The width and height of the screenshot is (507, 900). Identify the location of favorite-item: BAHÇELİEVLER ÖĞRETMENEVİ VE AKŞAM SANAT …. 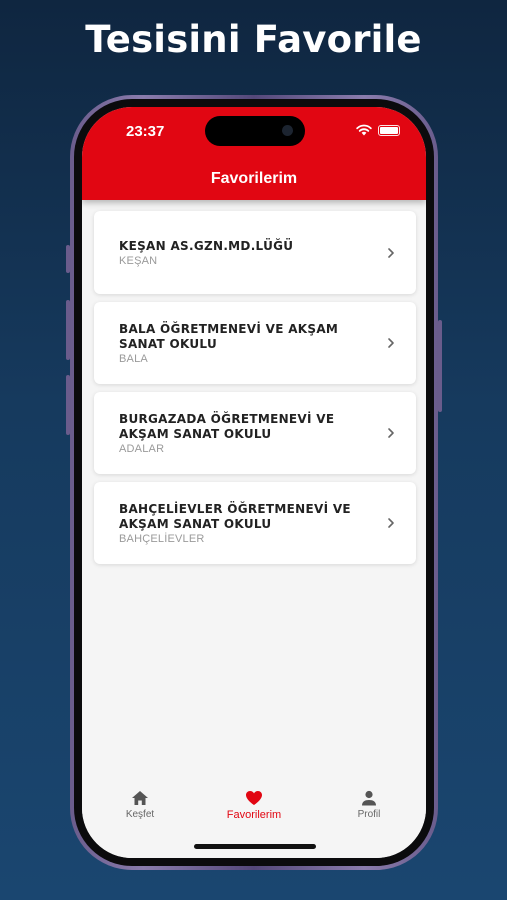
(255, 523).